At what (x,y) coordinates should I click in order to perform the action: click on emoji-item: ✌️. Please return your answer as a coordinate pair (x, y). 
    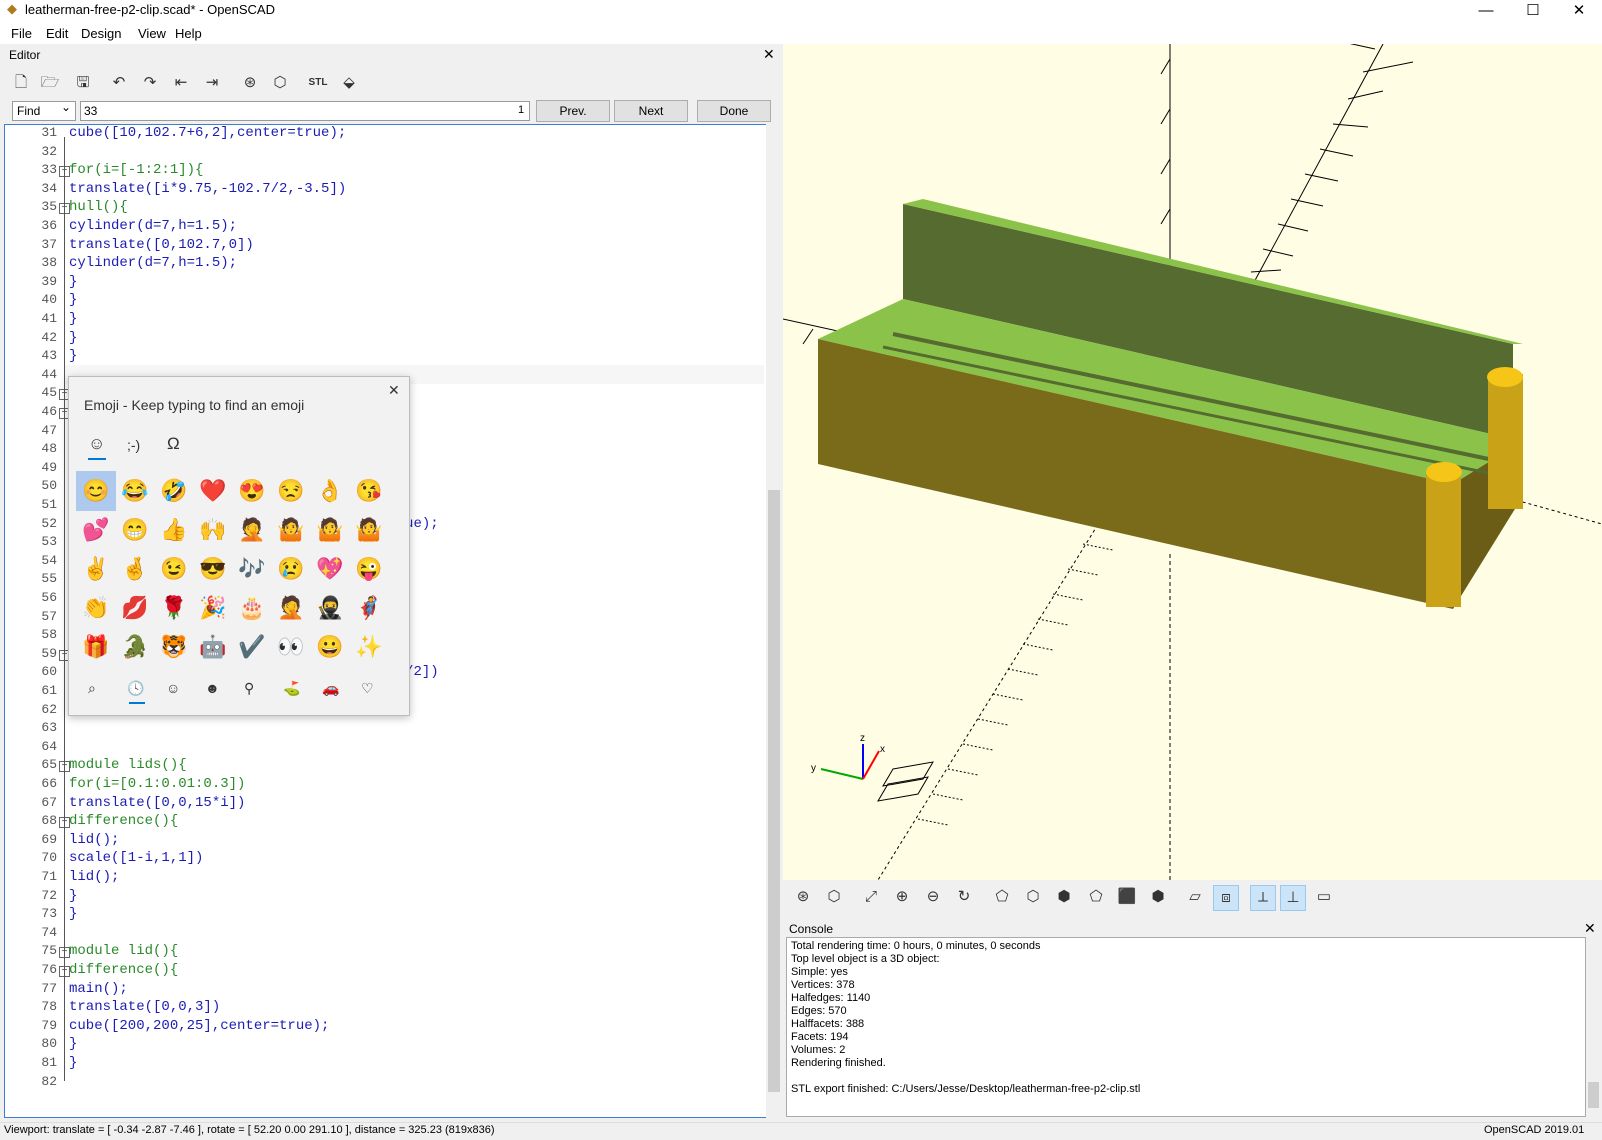
    Looking at the image, I should click on (96, 569).